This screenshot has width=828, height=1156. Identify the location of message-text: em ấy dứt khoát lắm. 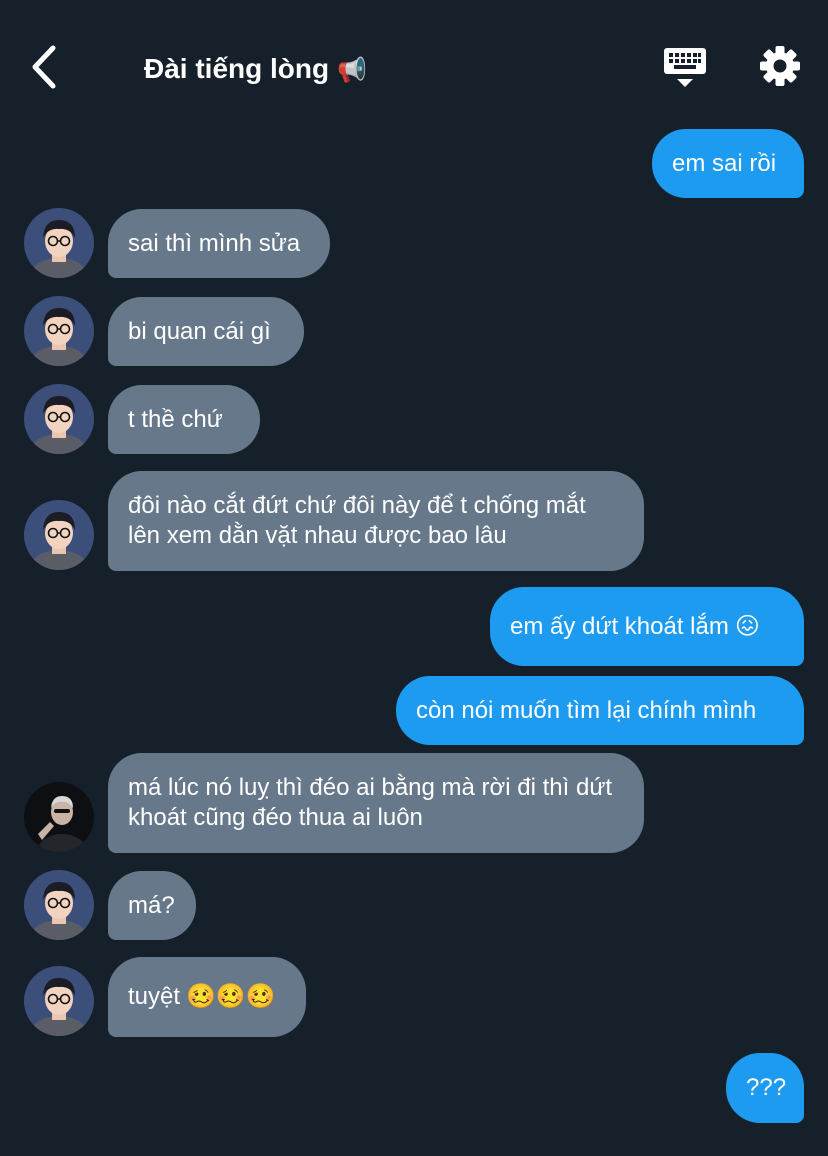
(619, 626).